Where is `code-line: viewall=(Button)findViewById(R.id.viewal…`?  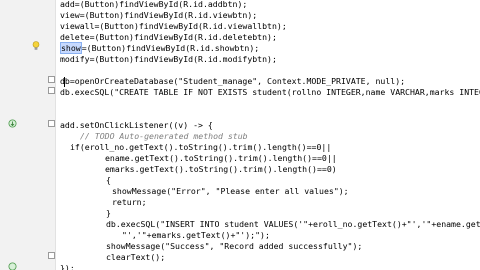
code-line: viewall=(Button)findViewById(R.id.viewal… is located at coordinates (173, 26).